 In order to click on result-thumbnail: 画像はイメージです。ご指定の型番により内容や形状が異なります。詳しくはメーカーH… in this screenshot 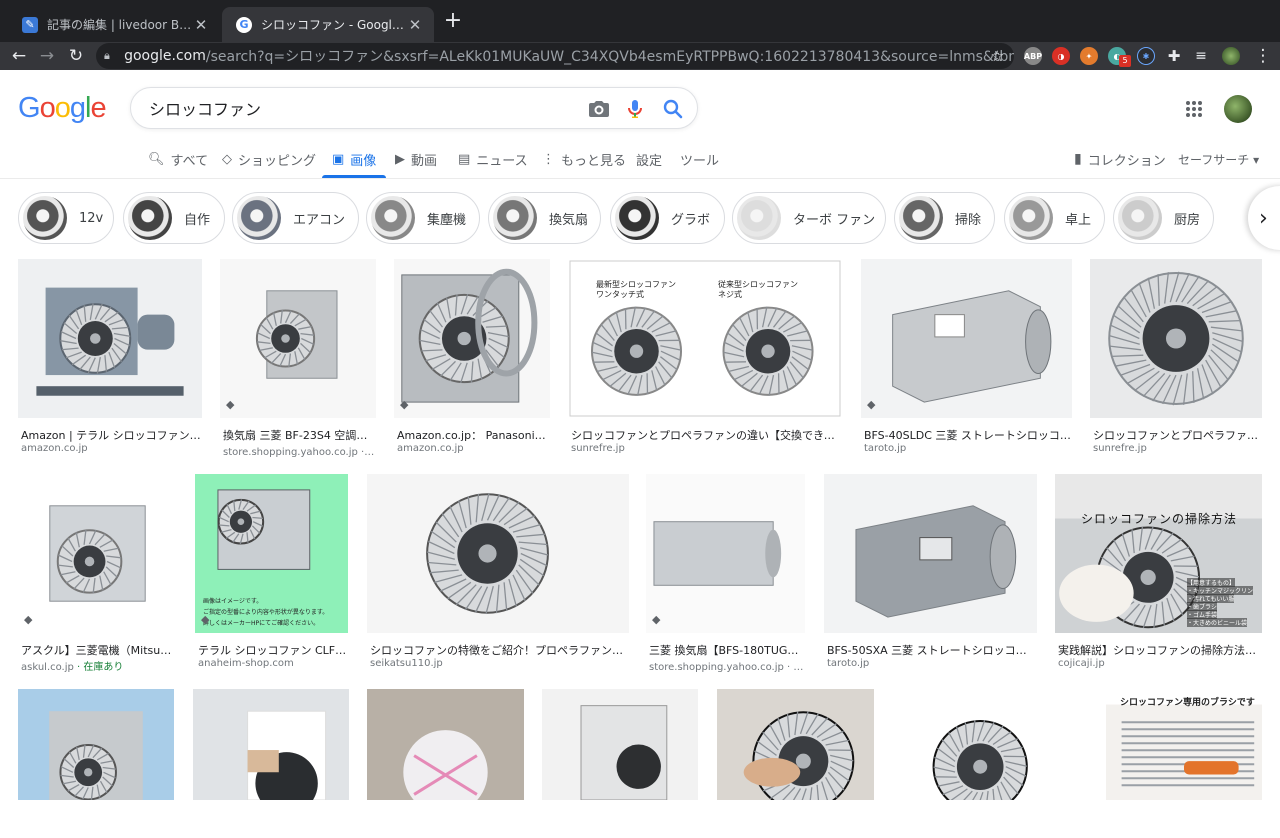, I will do `click(271, 553)`.